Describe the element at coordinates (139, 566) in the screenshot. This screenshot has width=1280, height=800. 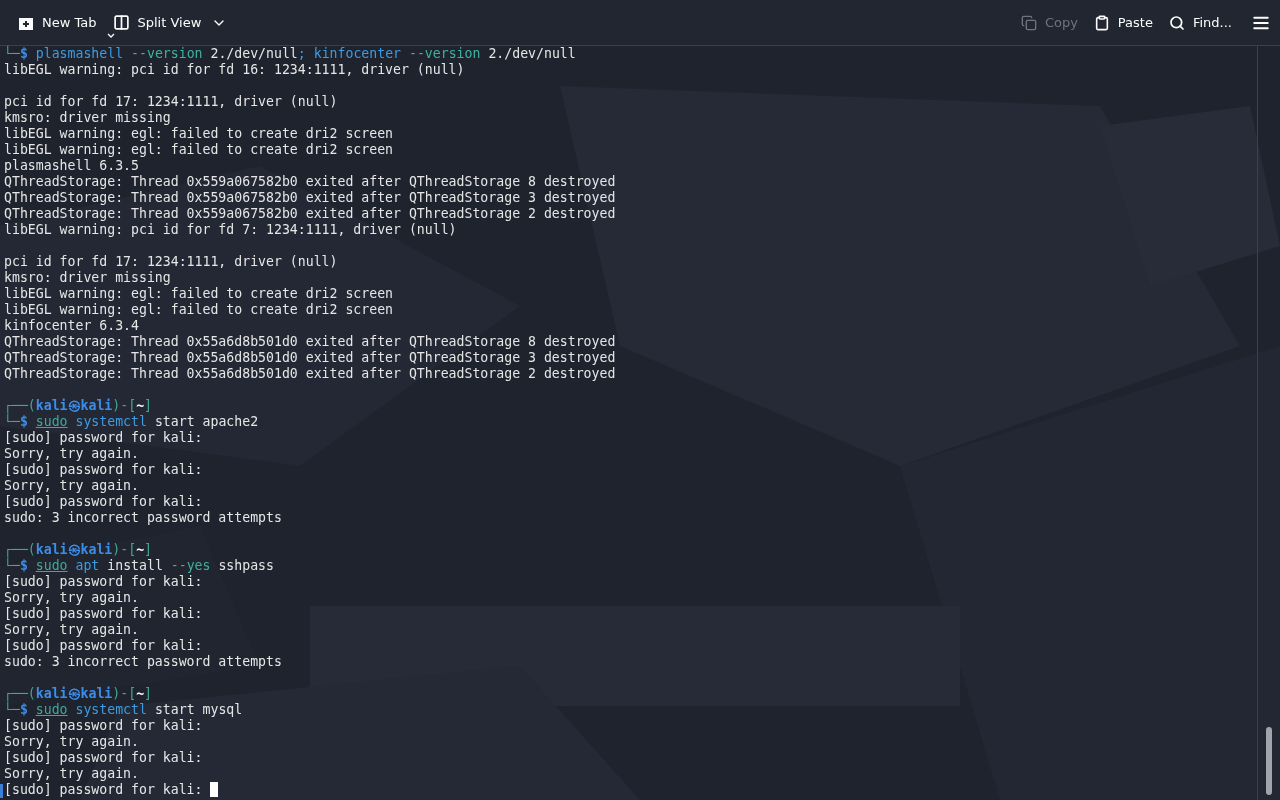
I see `terminal-line: └─$ sudo apt install --yes sshpass` at that location.